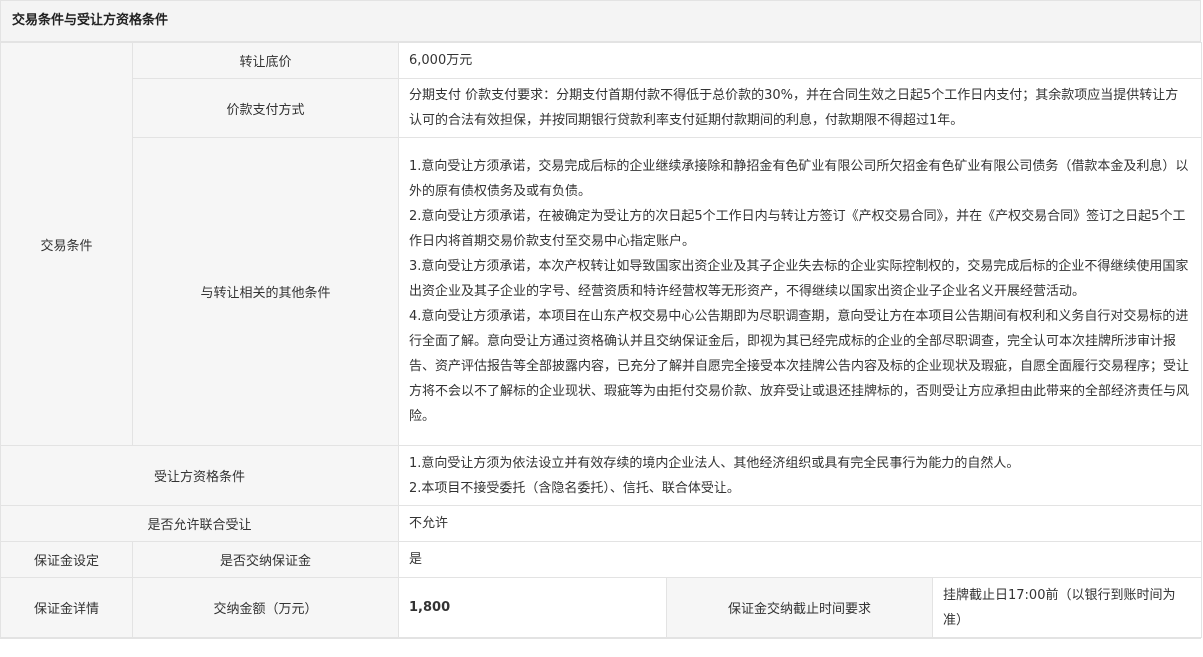  I want to click on base-price-value: 6,000万元, so click(800, 60).